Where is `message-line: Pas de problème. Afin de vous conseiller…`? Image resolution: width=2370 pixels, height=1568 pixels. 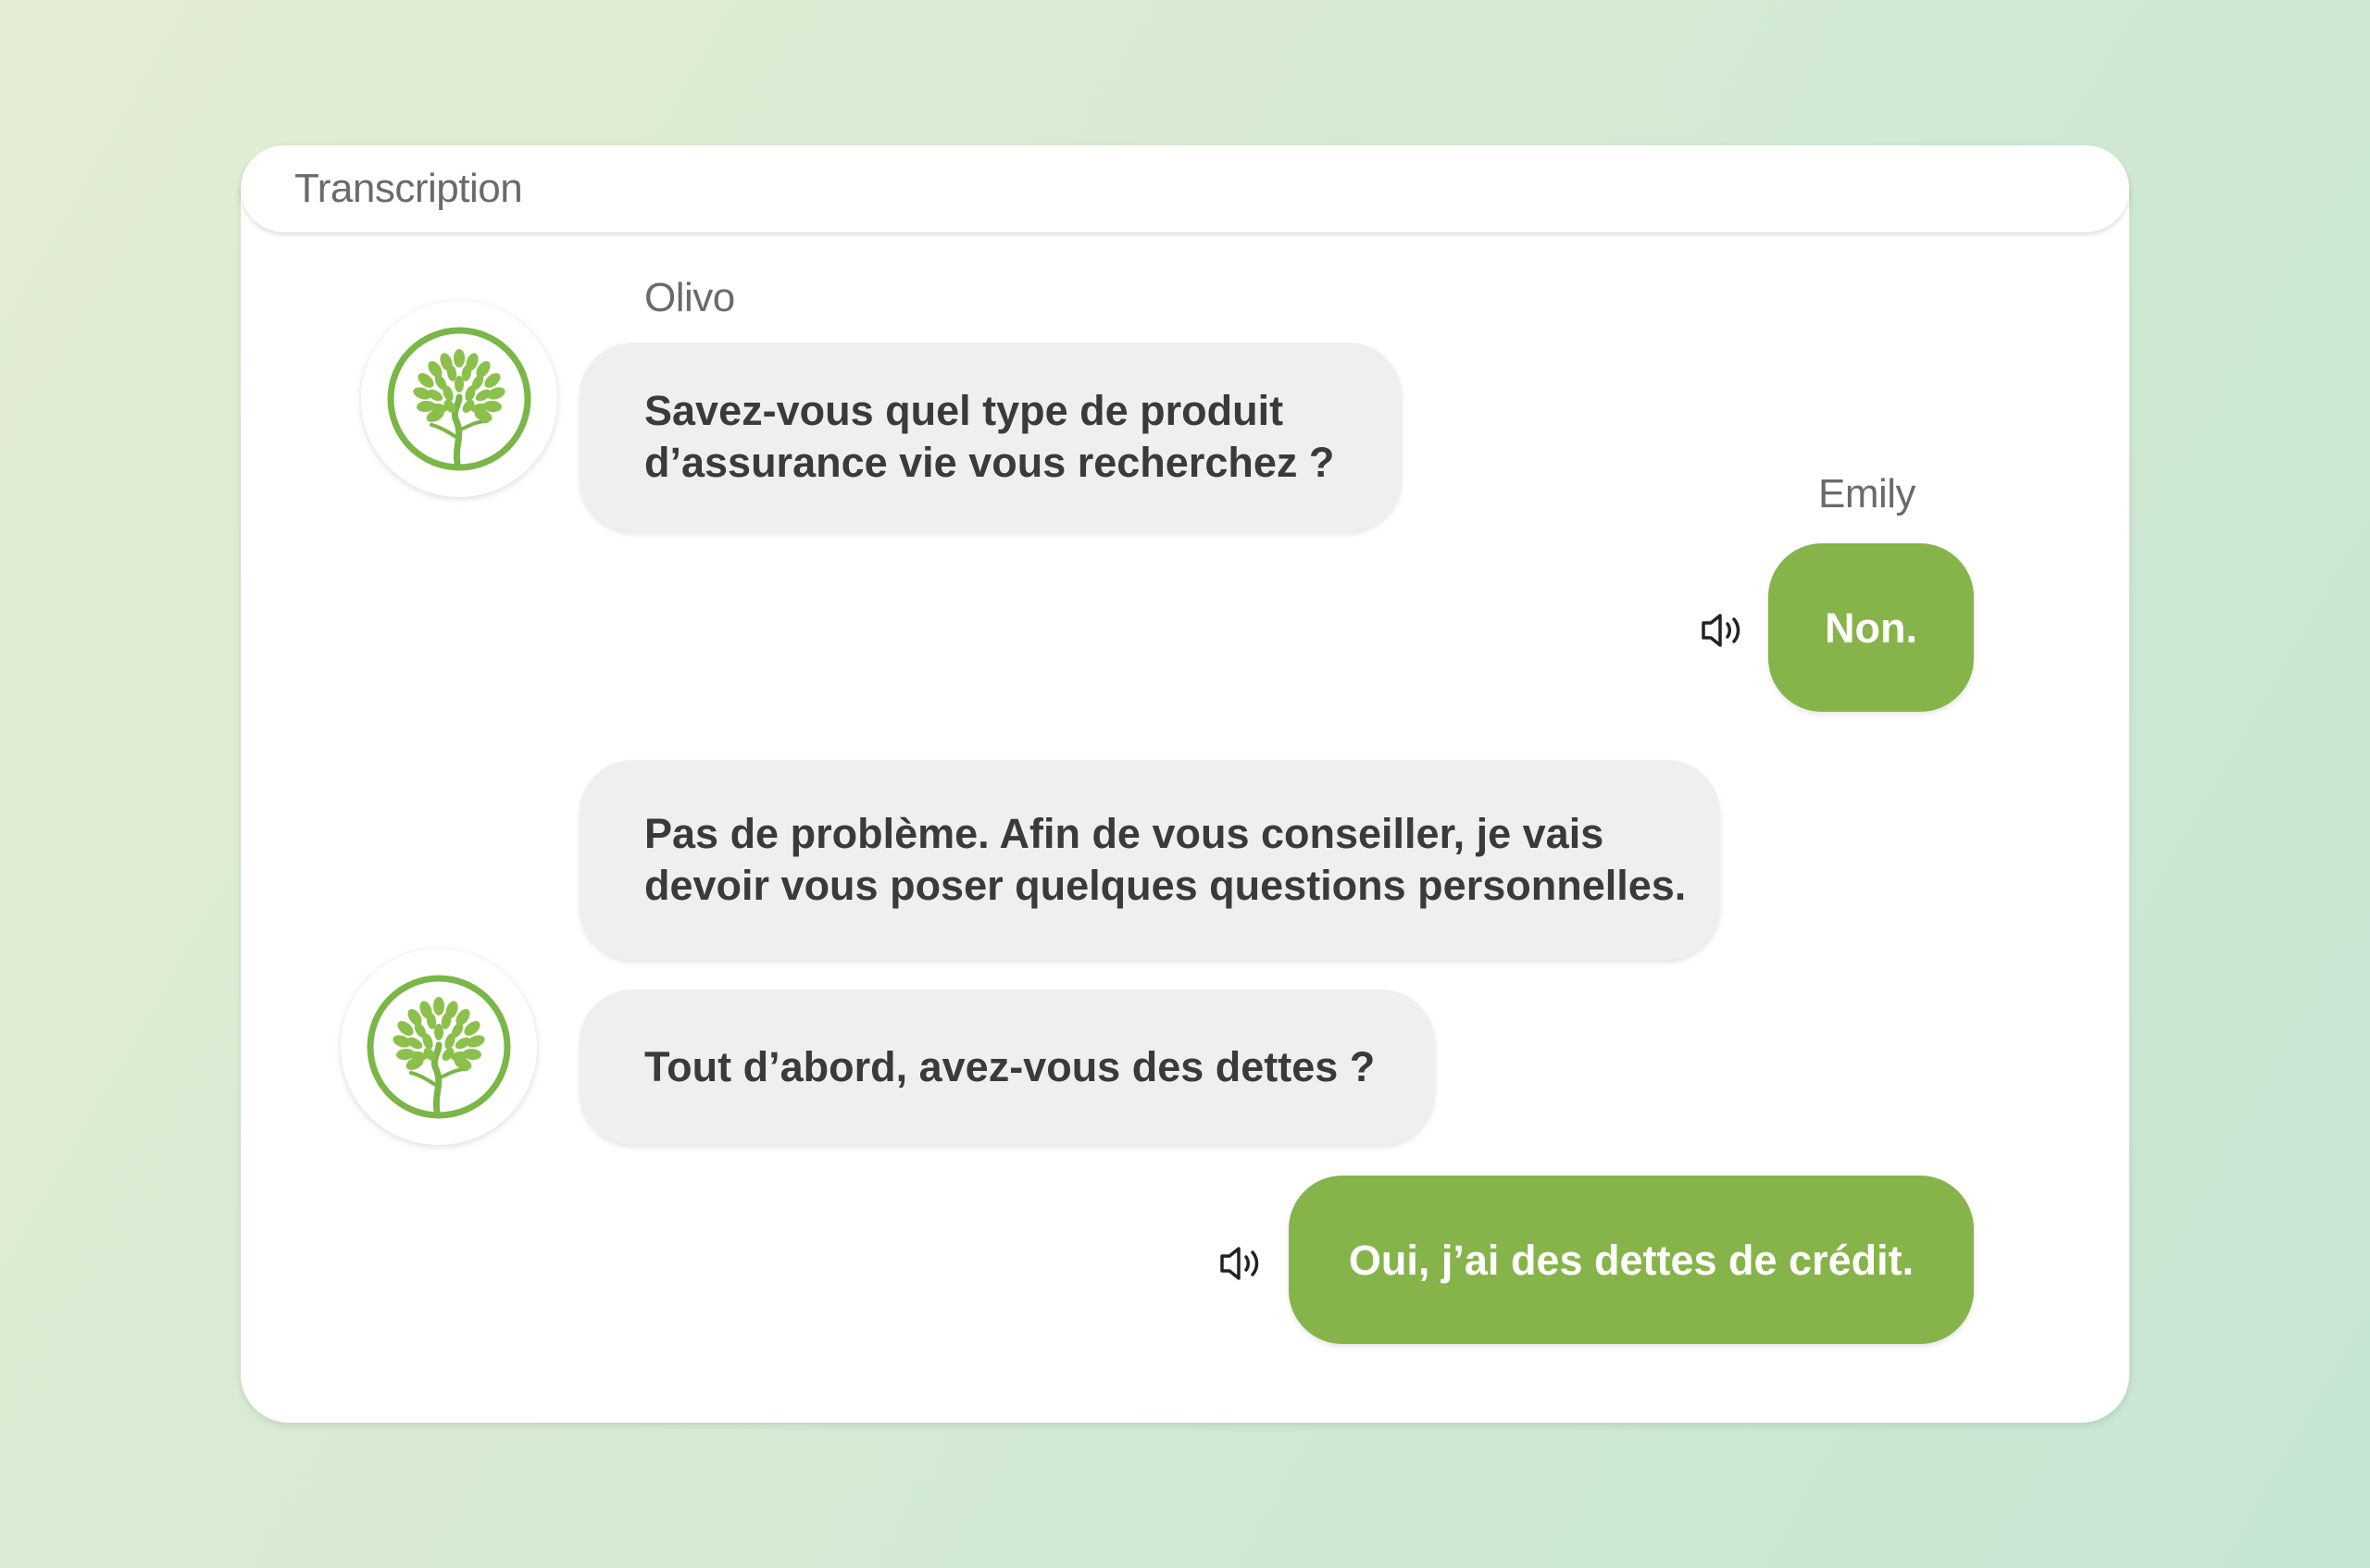 message-line: Pas de problème. Afin de vous conseiller… is located at coordinates (1124, 833).